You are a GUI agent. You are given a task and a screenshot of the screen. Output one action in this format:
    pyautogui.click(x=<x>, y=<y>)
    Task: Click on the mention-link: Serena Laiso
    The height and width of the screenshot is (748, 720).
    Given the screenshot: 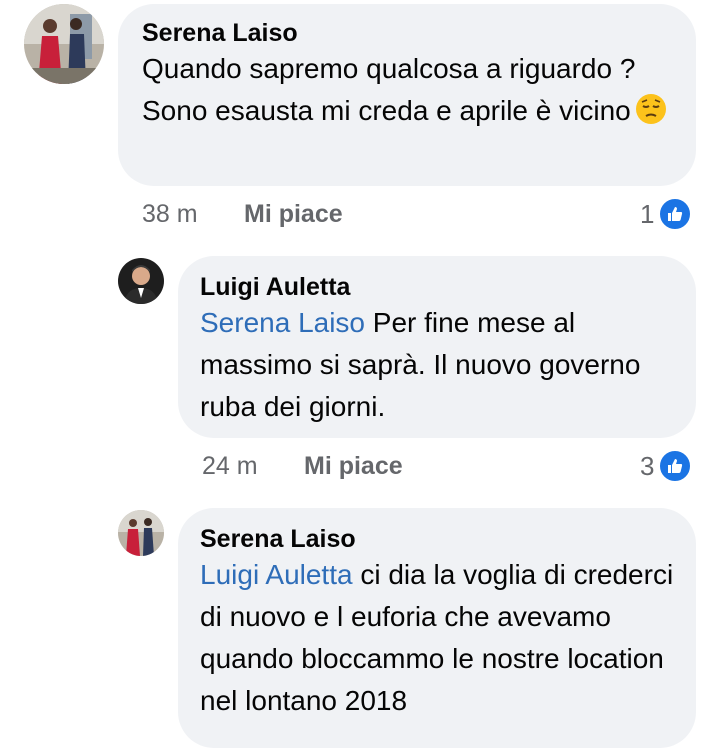 What is the action you would take?
    pyautogui.click(x=282, y=322)
    